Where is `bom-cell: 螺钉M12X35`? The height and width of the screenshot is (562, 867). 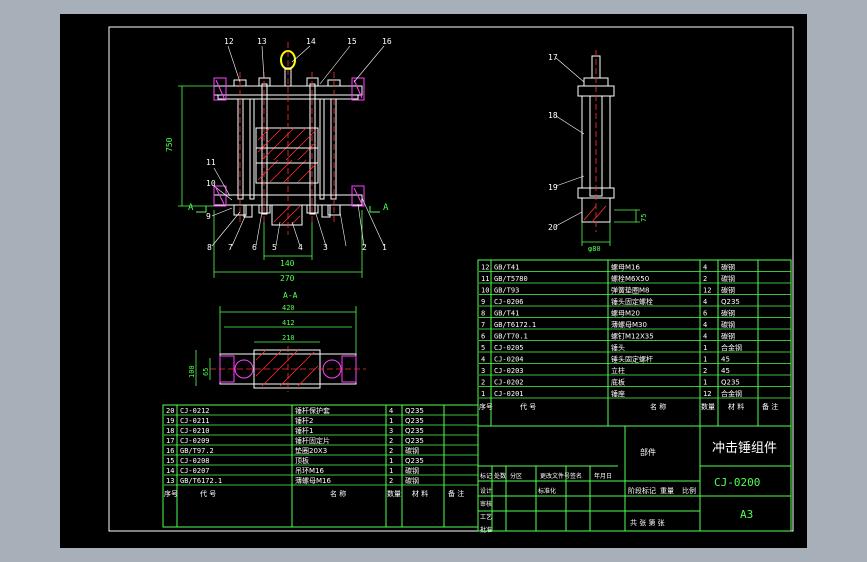 bom-cell: 螺钉M12X35 is located at coordinates (632, 336).